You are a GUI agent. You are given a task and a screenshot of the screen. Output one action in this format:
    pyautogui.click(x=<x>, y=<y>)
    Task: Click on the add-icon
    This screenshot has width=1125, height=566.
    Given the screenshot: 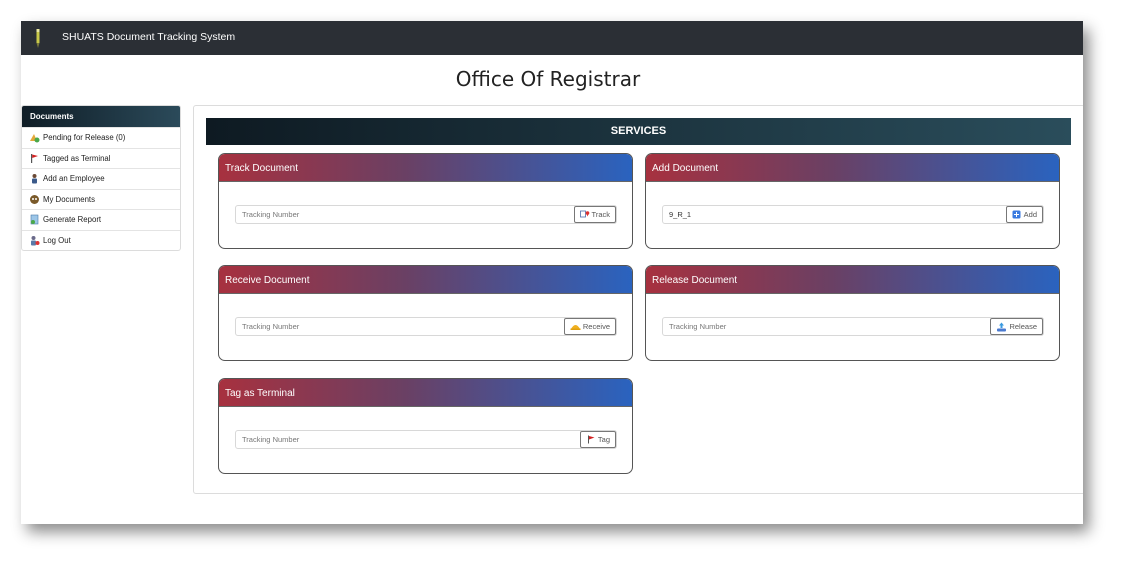 What is the action you would take?
    pyautogui.click(x=1016, y=214)
    